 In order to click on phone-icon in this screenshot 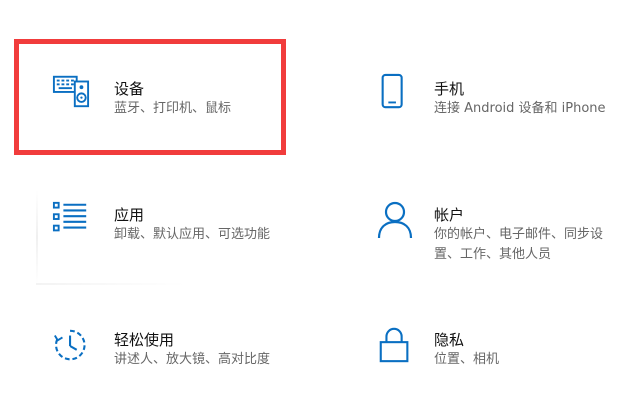, I will do `click(392, 91)`.